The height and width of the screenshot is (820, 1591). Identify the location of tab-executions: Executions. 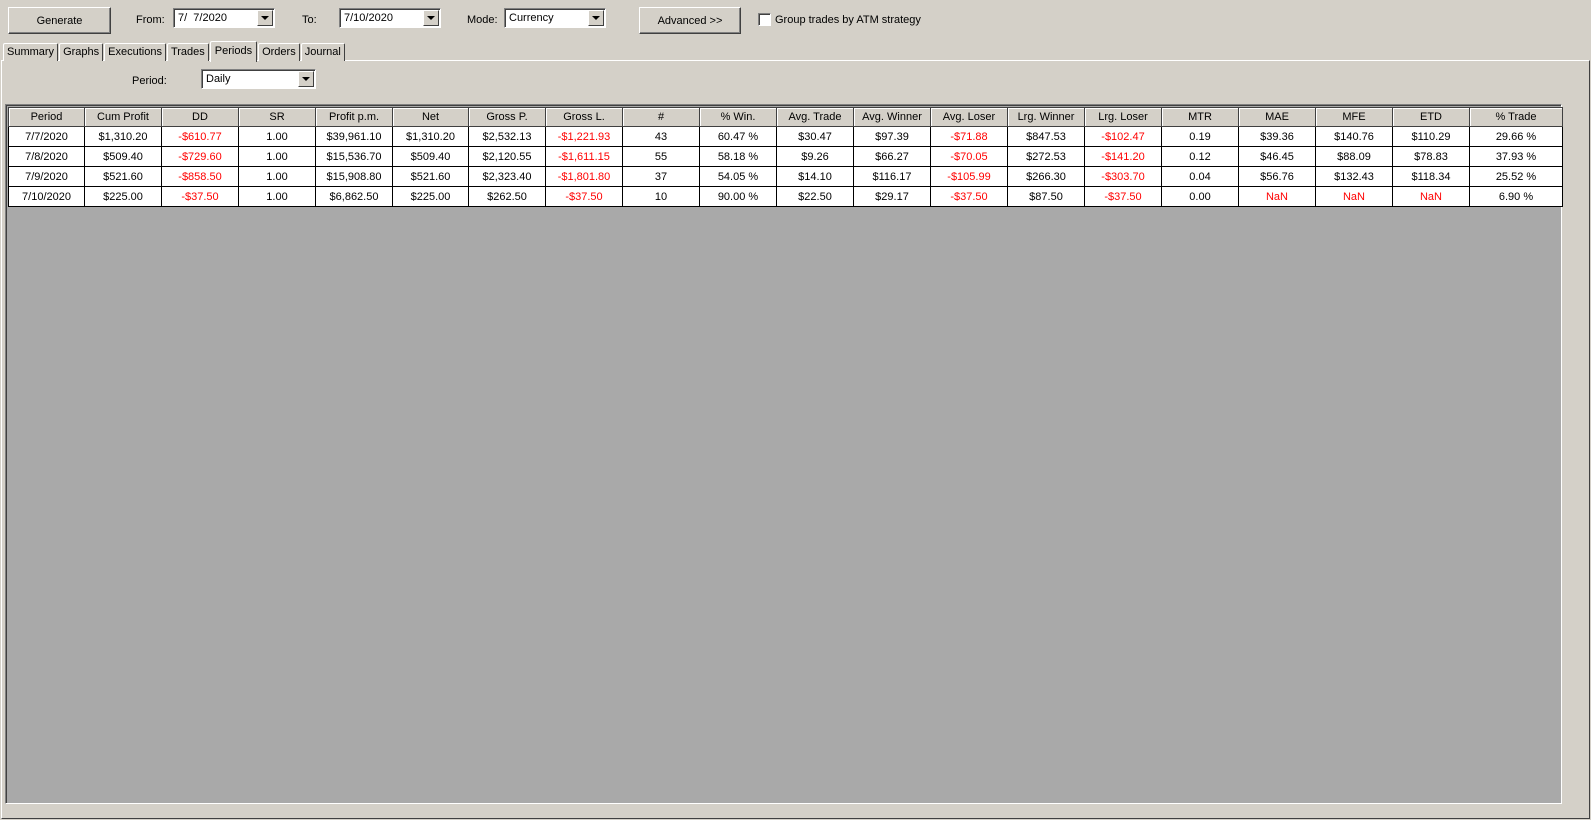
(135, 52).